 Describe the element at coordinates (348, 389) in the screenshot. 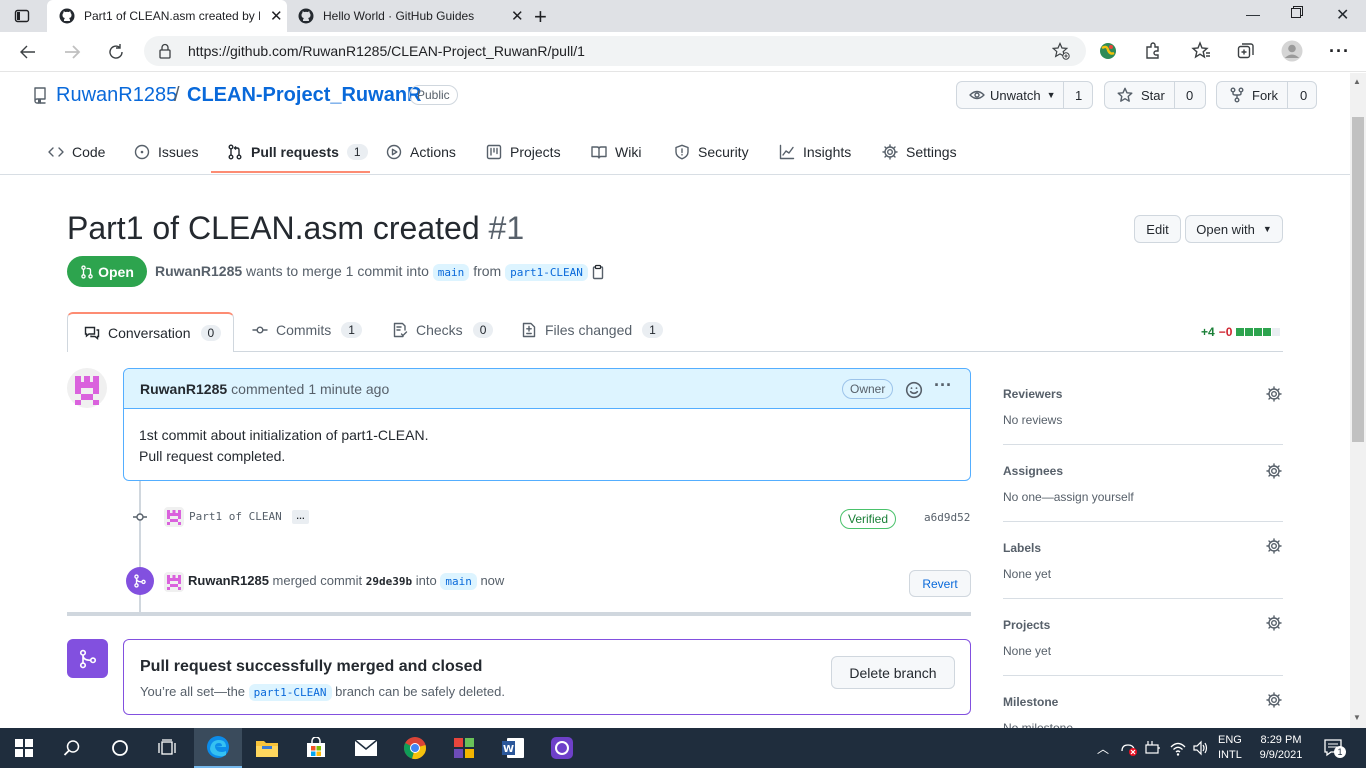

I see `comment-time: 1 minute ago` at that location.